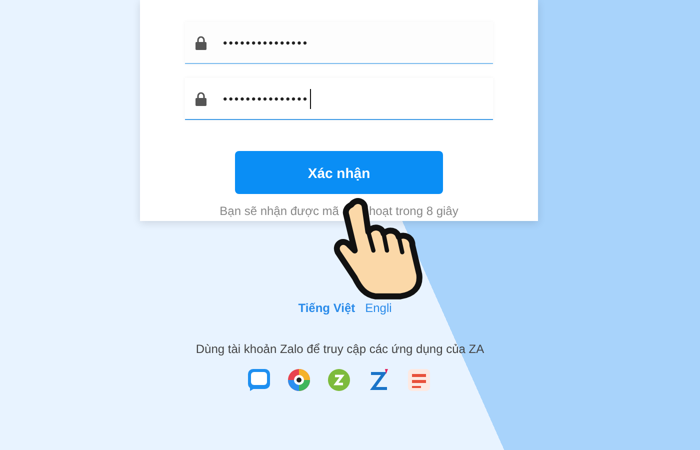  What do you see at coordinates (379, 380) in the screenshot?
I see `z-letter-app-icon` at bounding box center [379, 380].